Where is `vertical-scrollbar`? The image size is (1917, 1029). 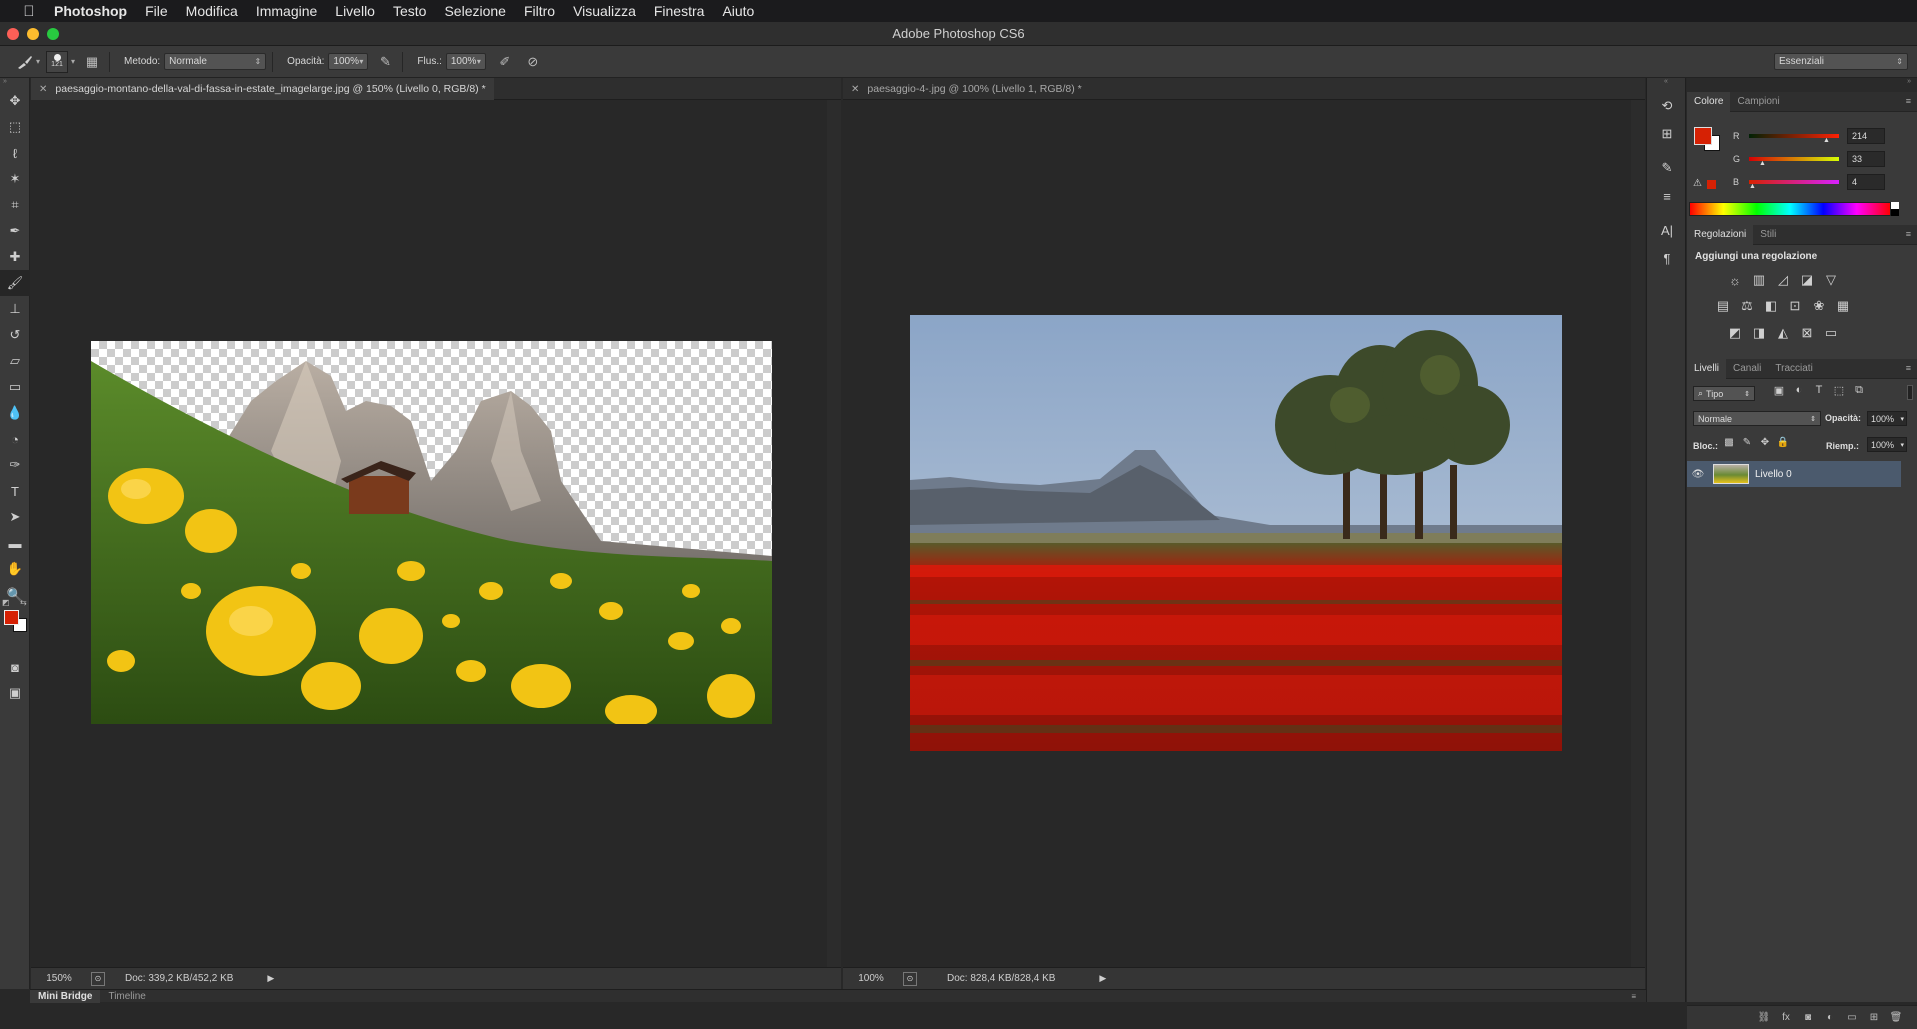 vertical-scrollbar is located at coordinates (1638, 533).